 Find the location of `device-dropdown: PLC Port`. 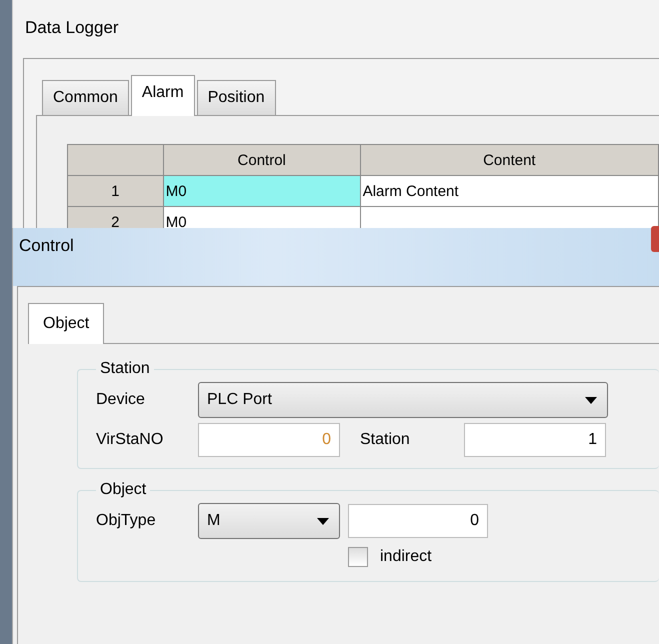

device-dropdown: PLC Port is located at coordinates (403, 400).